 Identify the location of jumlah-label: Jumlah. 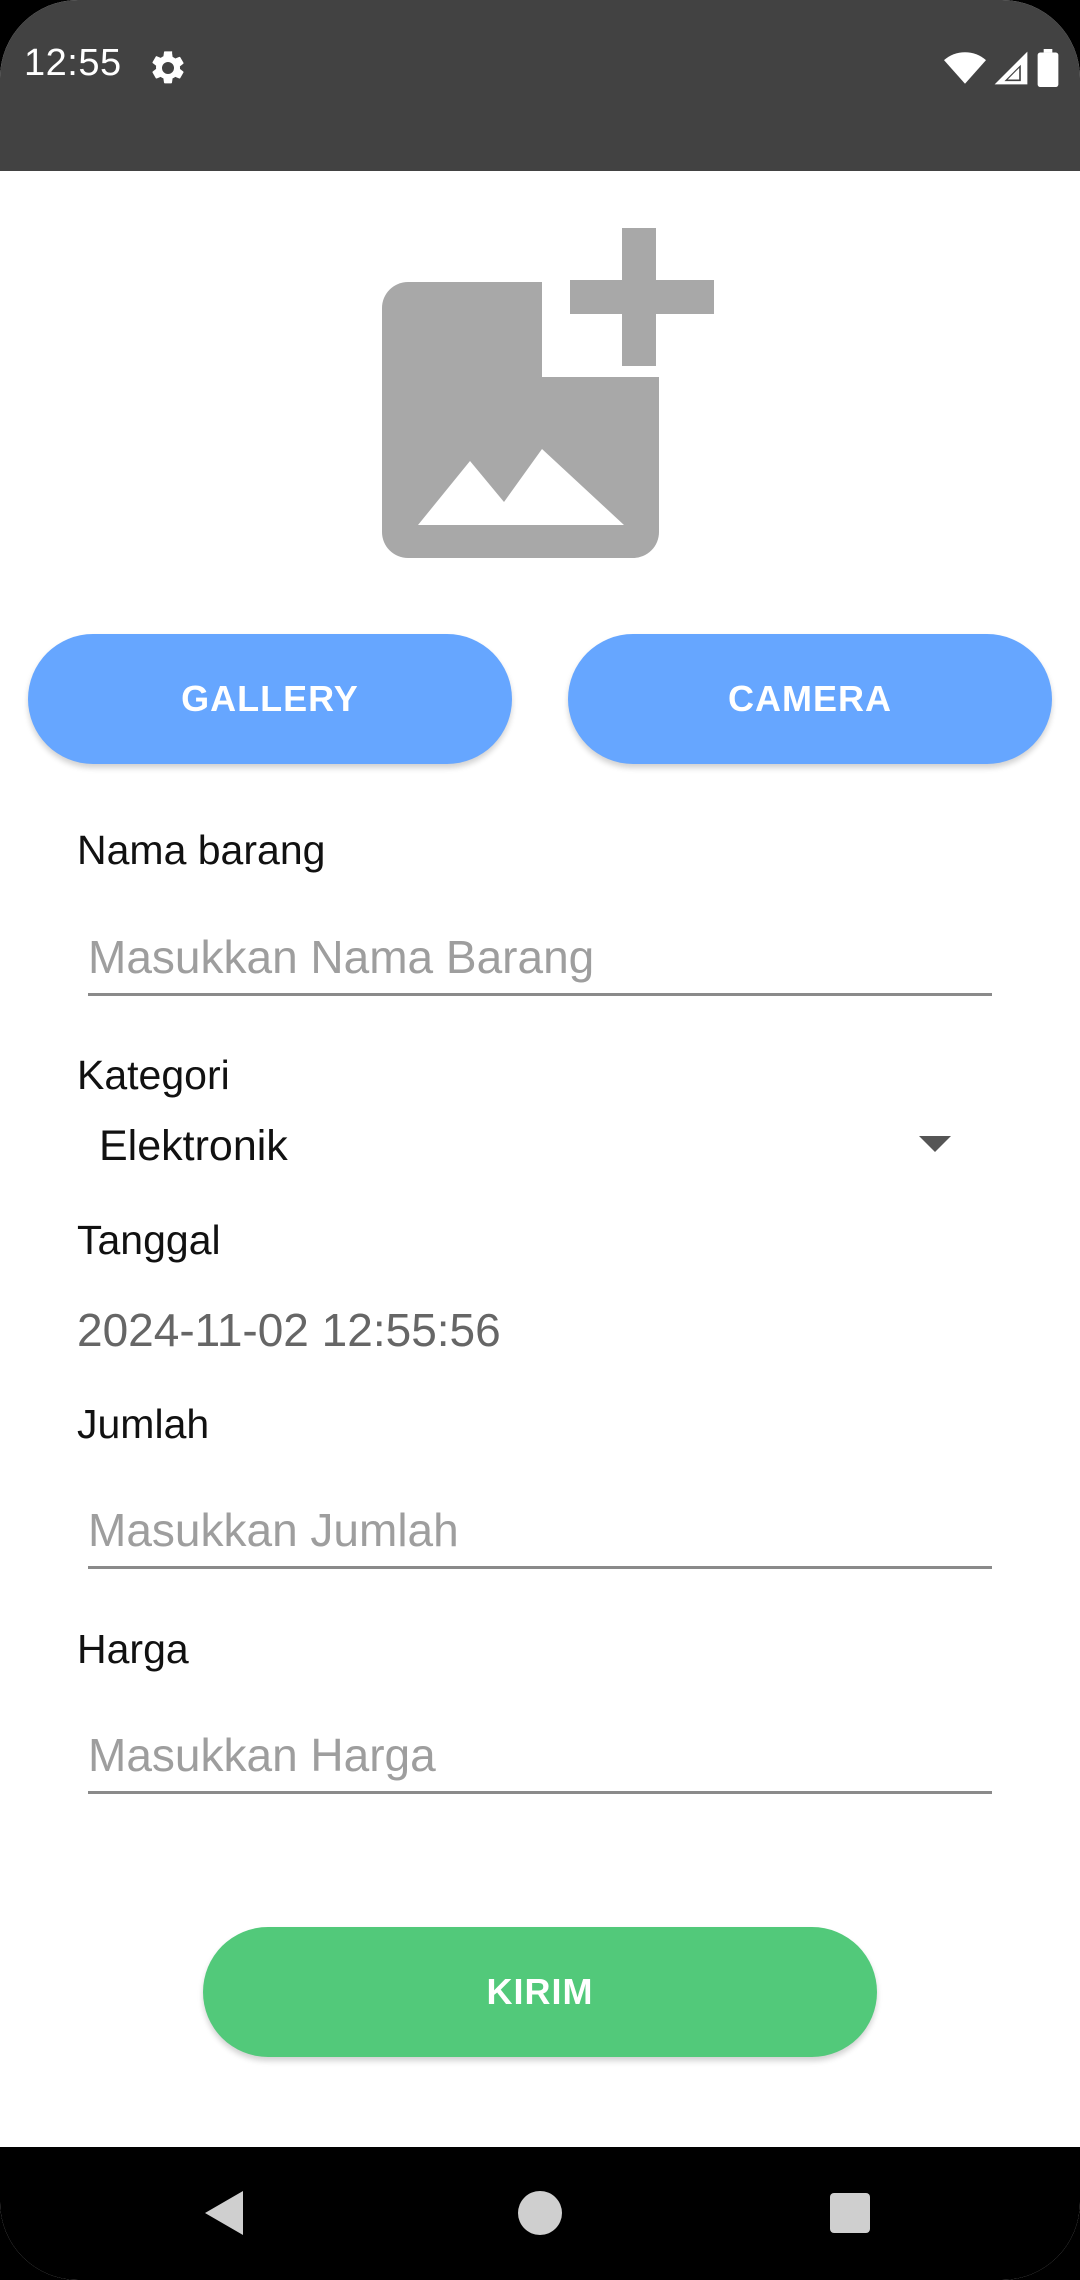
(143, 1424).